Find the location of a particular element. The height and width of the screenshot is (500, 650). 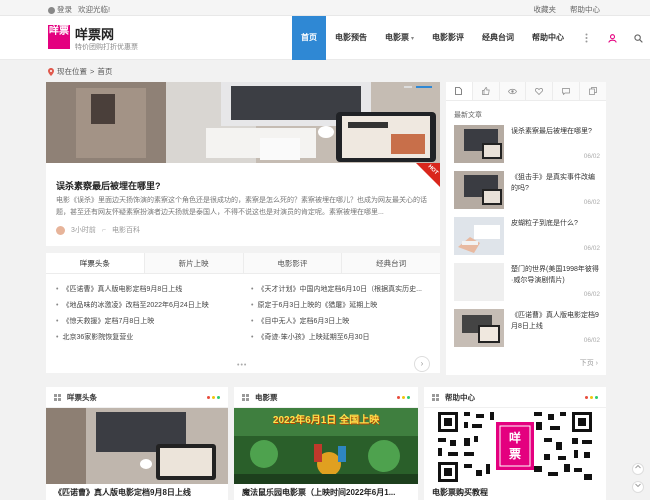

list-item: 误杀素察最后被埋在哪里? 06/02 is located at coordinates (527, 148).